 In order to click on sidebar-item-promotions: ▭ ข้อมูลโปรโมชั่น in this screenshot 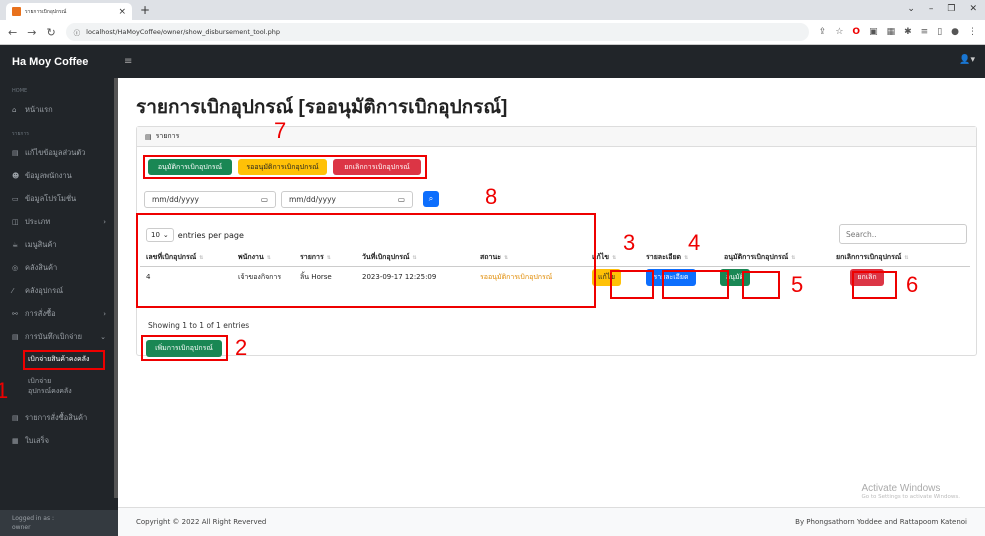, I will do `click(59, 198)`.